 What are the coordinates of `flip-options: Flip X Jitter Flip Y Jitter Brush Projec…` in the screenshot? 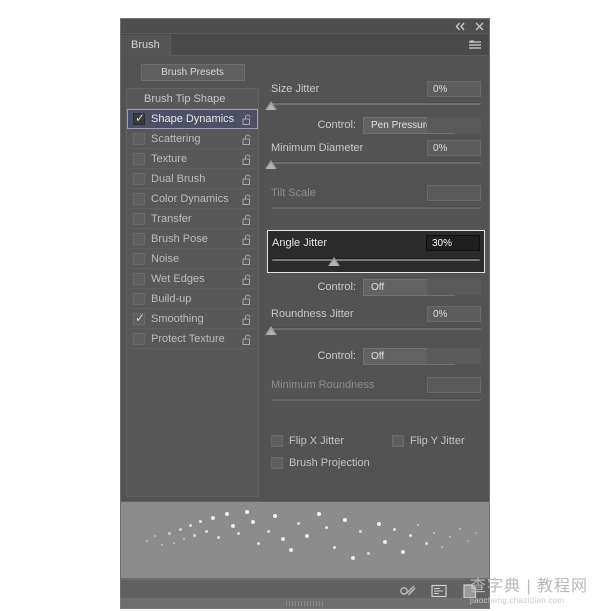 It's located at (376, 449).